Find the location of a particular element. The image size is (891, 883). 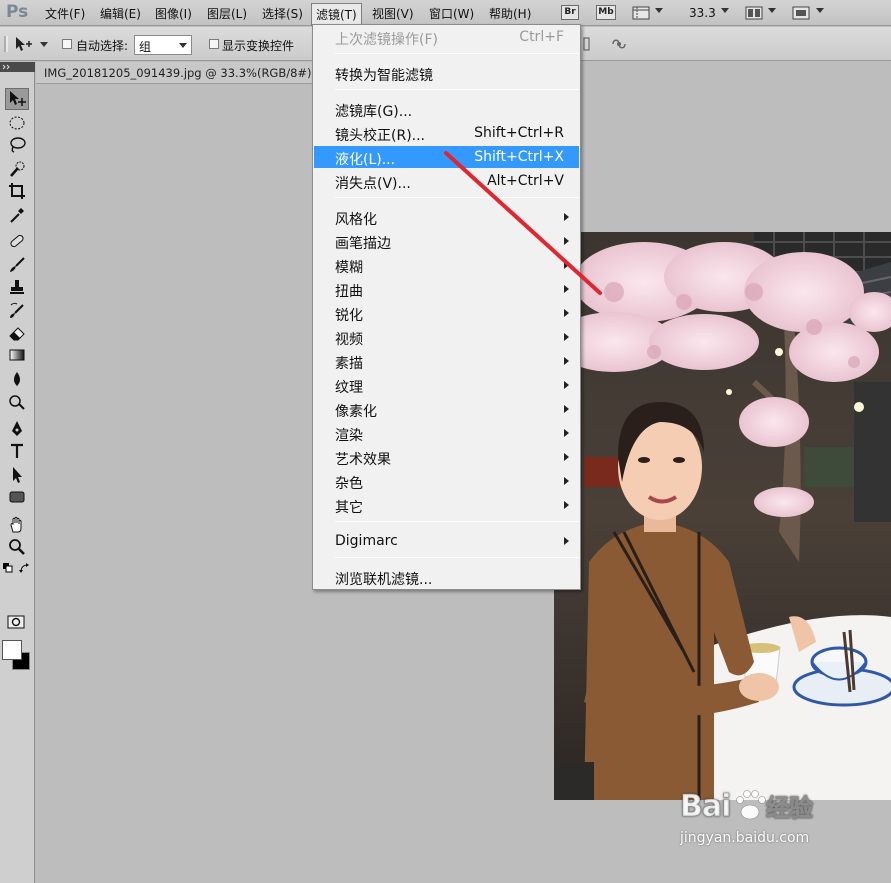

history-brush-tool is located at coordinates (17, 311).